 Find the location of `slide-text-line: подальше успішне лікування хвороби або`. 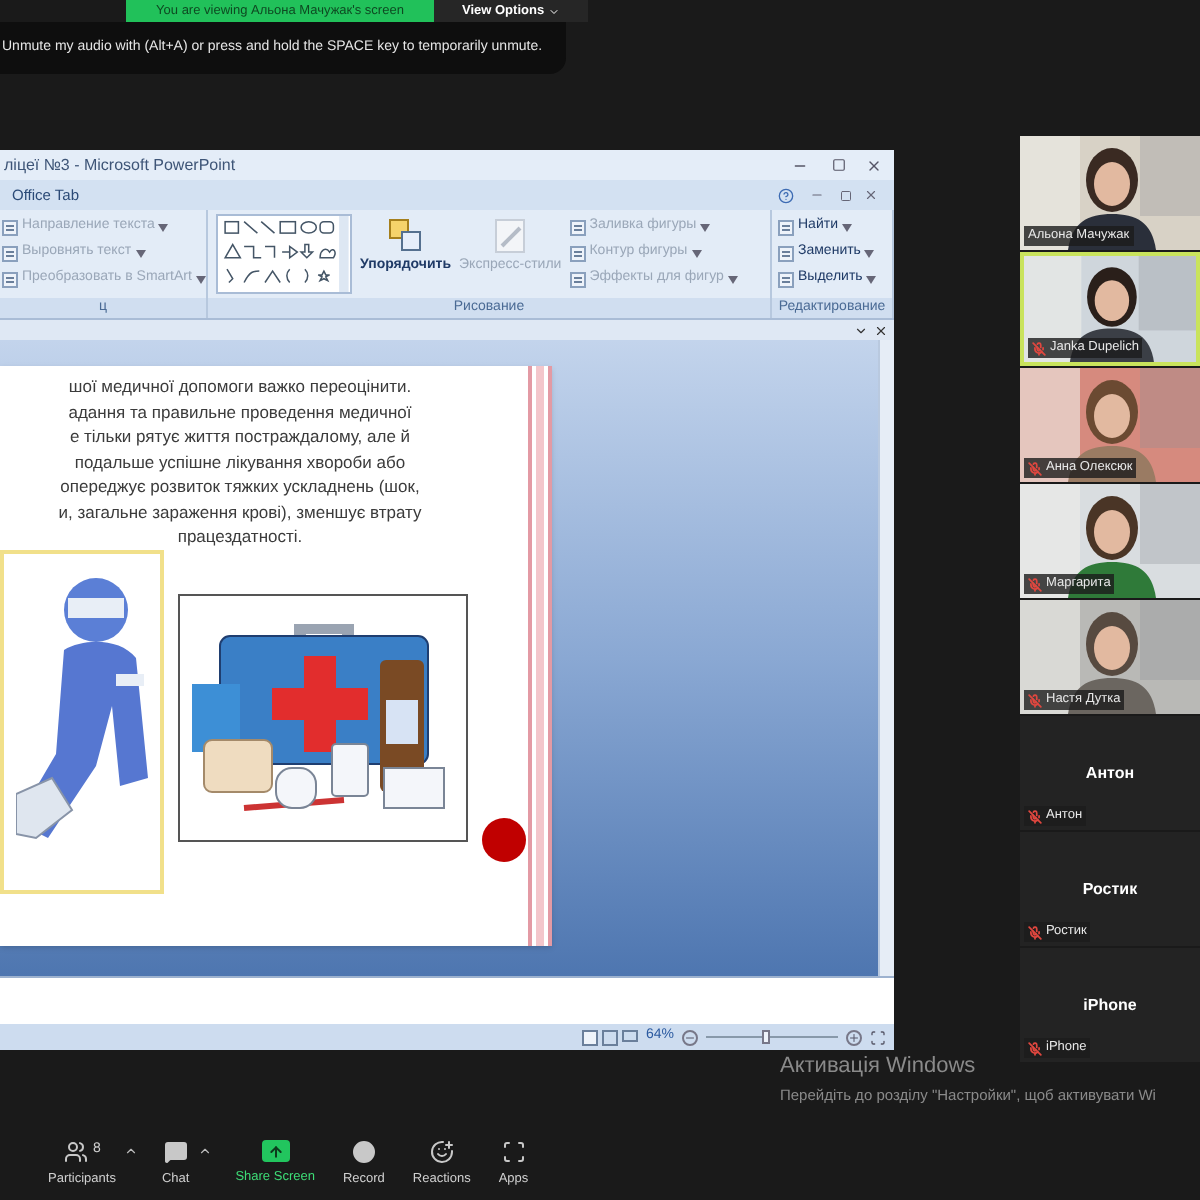

slide-text-line: подальше успішне лікування хвороби або is located at coordinates (240, 461).